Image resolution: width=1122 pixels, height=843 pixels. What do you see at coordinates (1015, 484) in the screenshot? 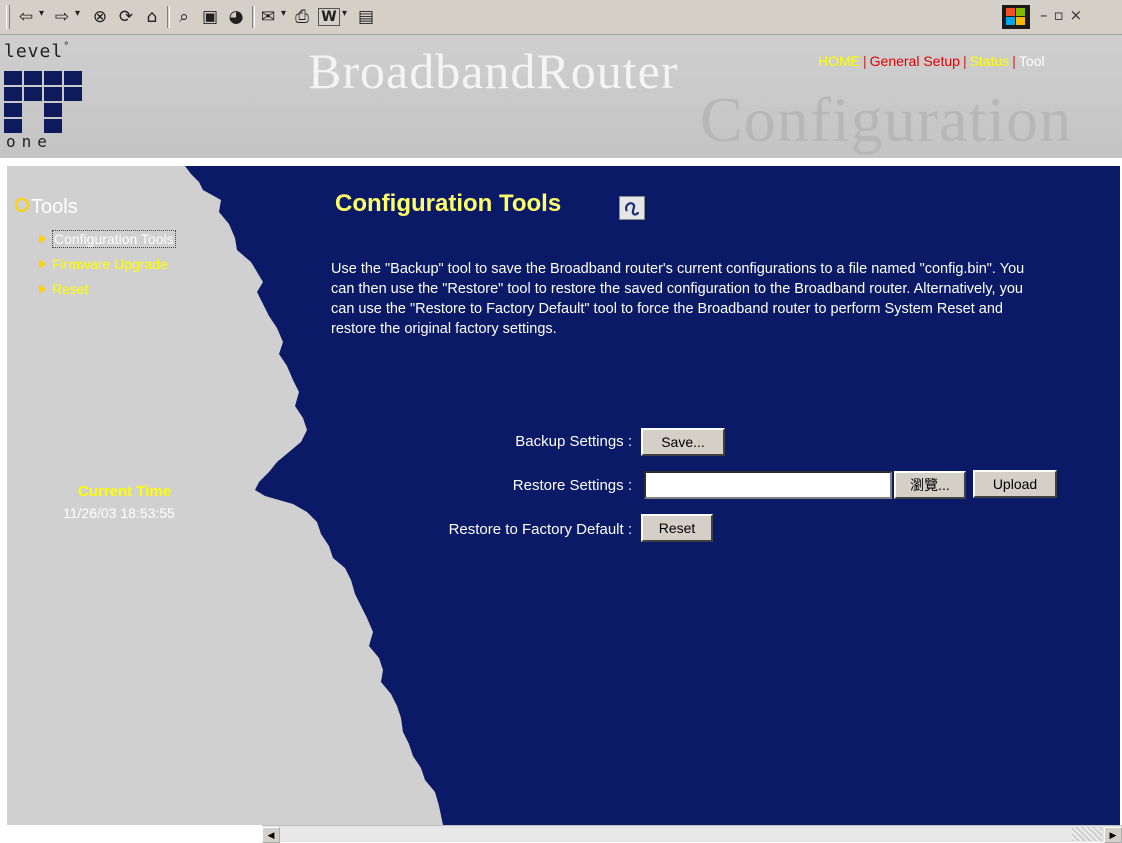
I see `upload-button: Upload` at bounding box center [1015, 484].